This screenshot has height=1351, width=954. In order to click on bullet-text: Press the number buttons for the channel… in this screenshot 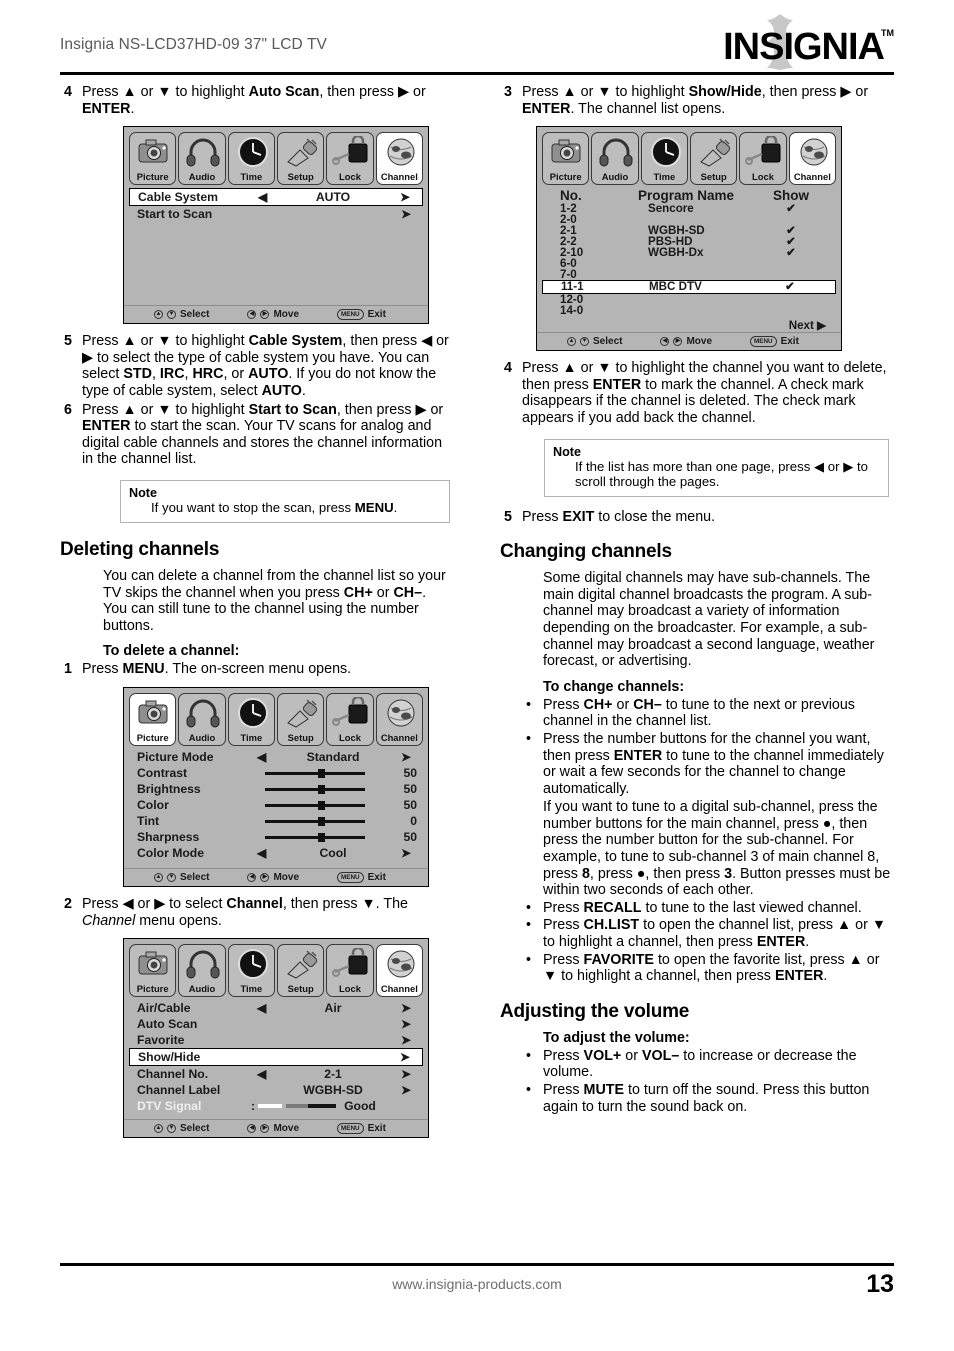, I will do `click(717, 814)`.